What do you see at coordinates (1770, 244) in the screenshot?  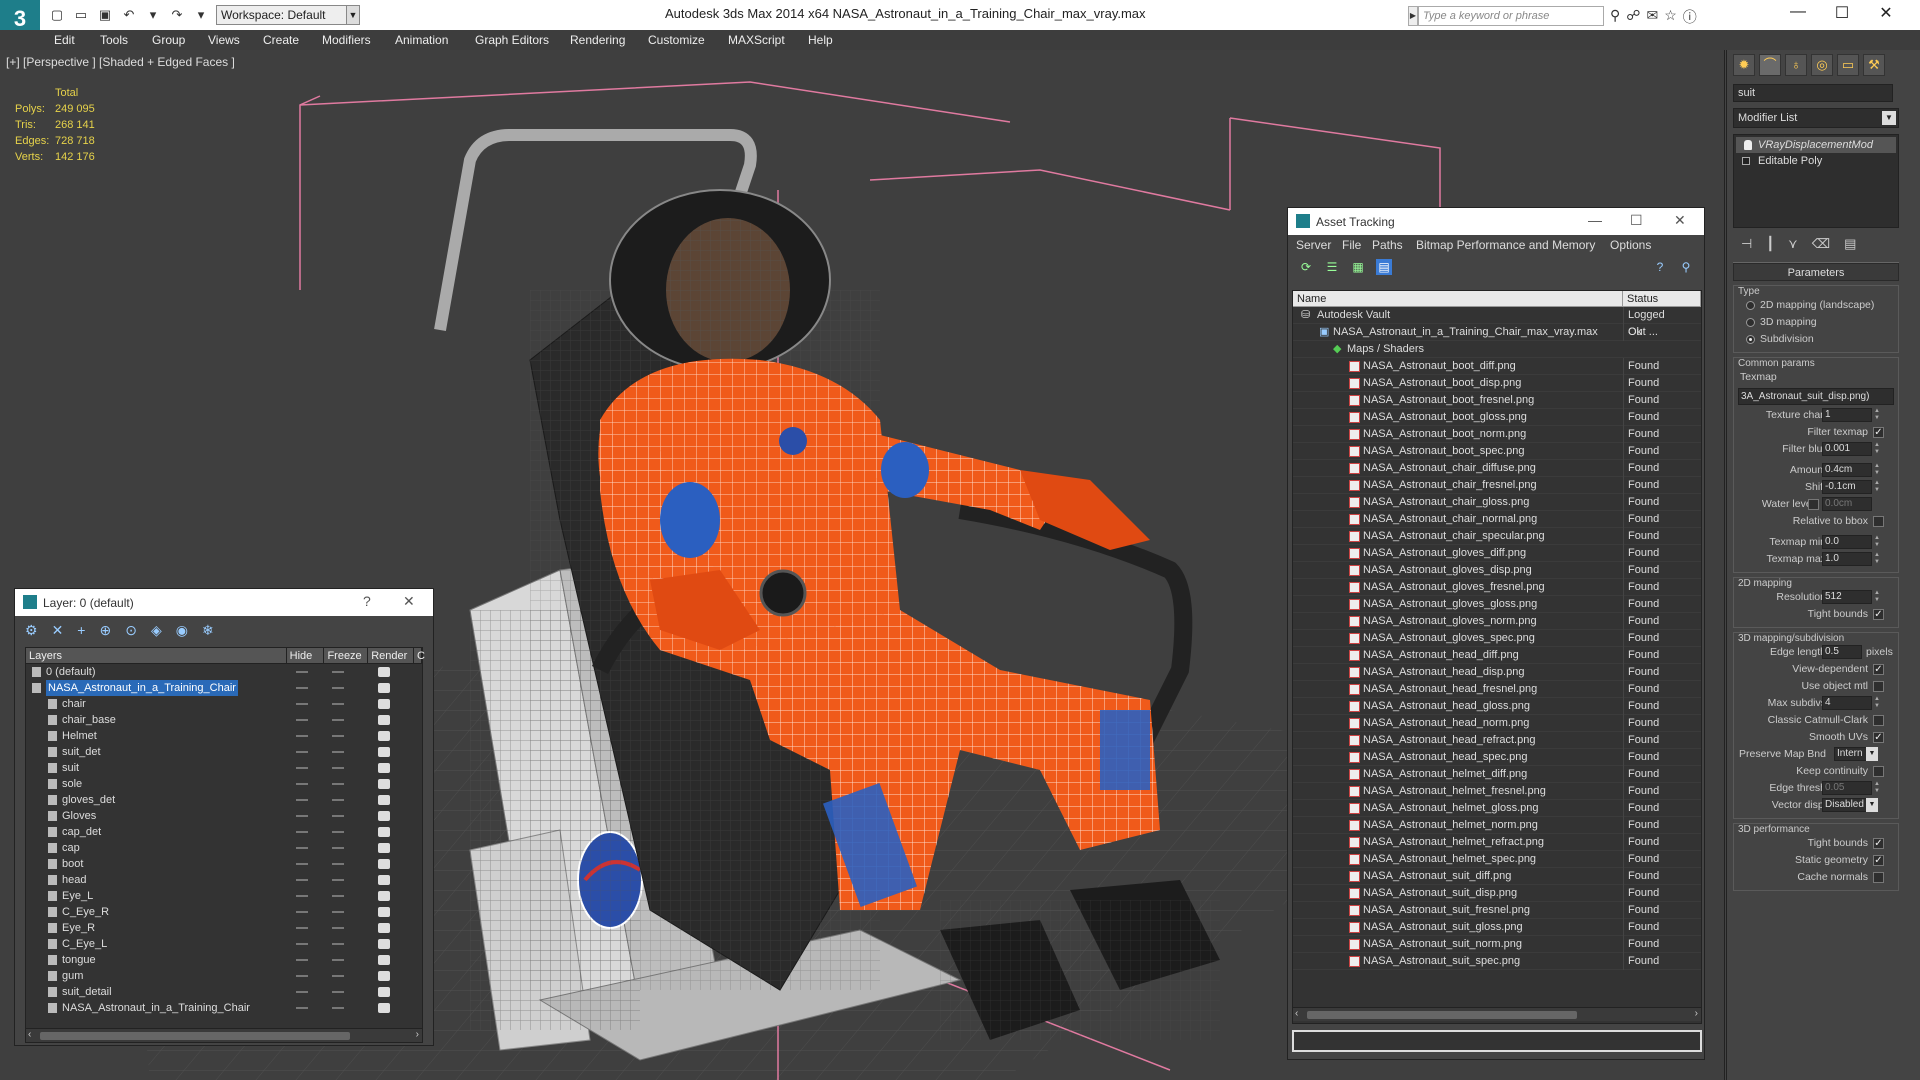 I see `show-end-result-icon: ┃` at bounding box center [1770, 244].